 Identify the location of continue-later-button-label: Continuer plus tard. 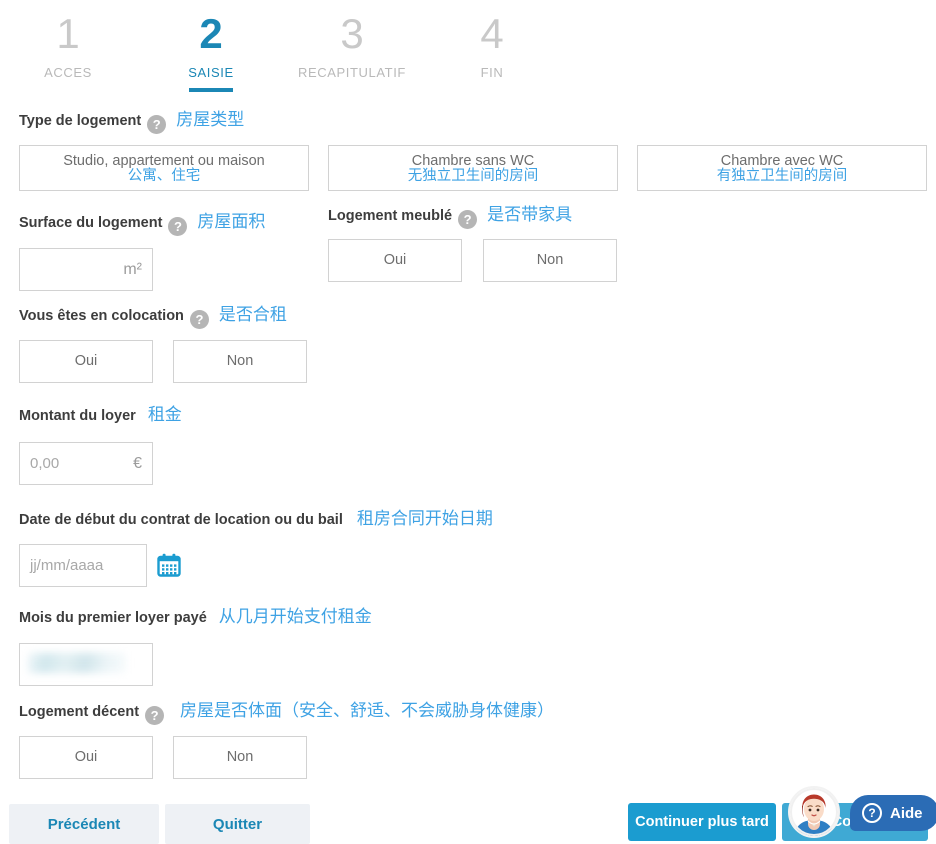
(702, 822).